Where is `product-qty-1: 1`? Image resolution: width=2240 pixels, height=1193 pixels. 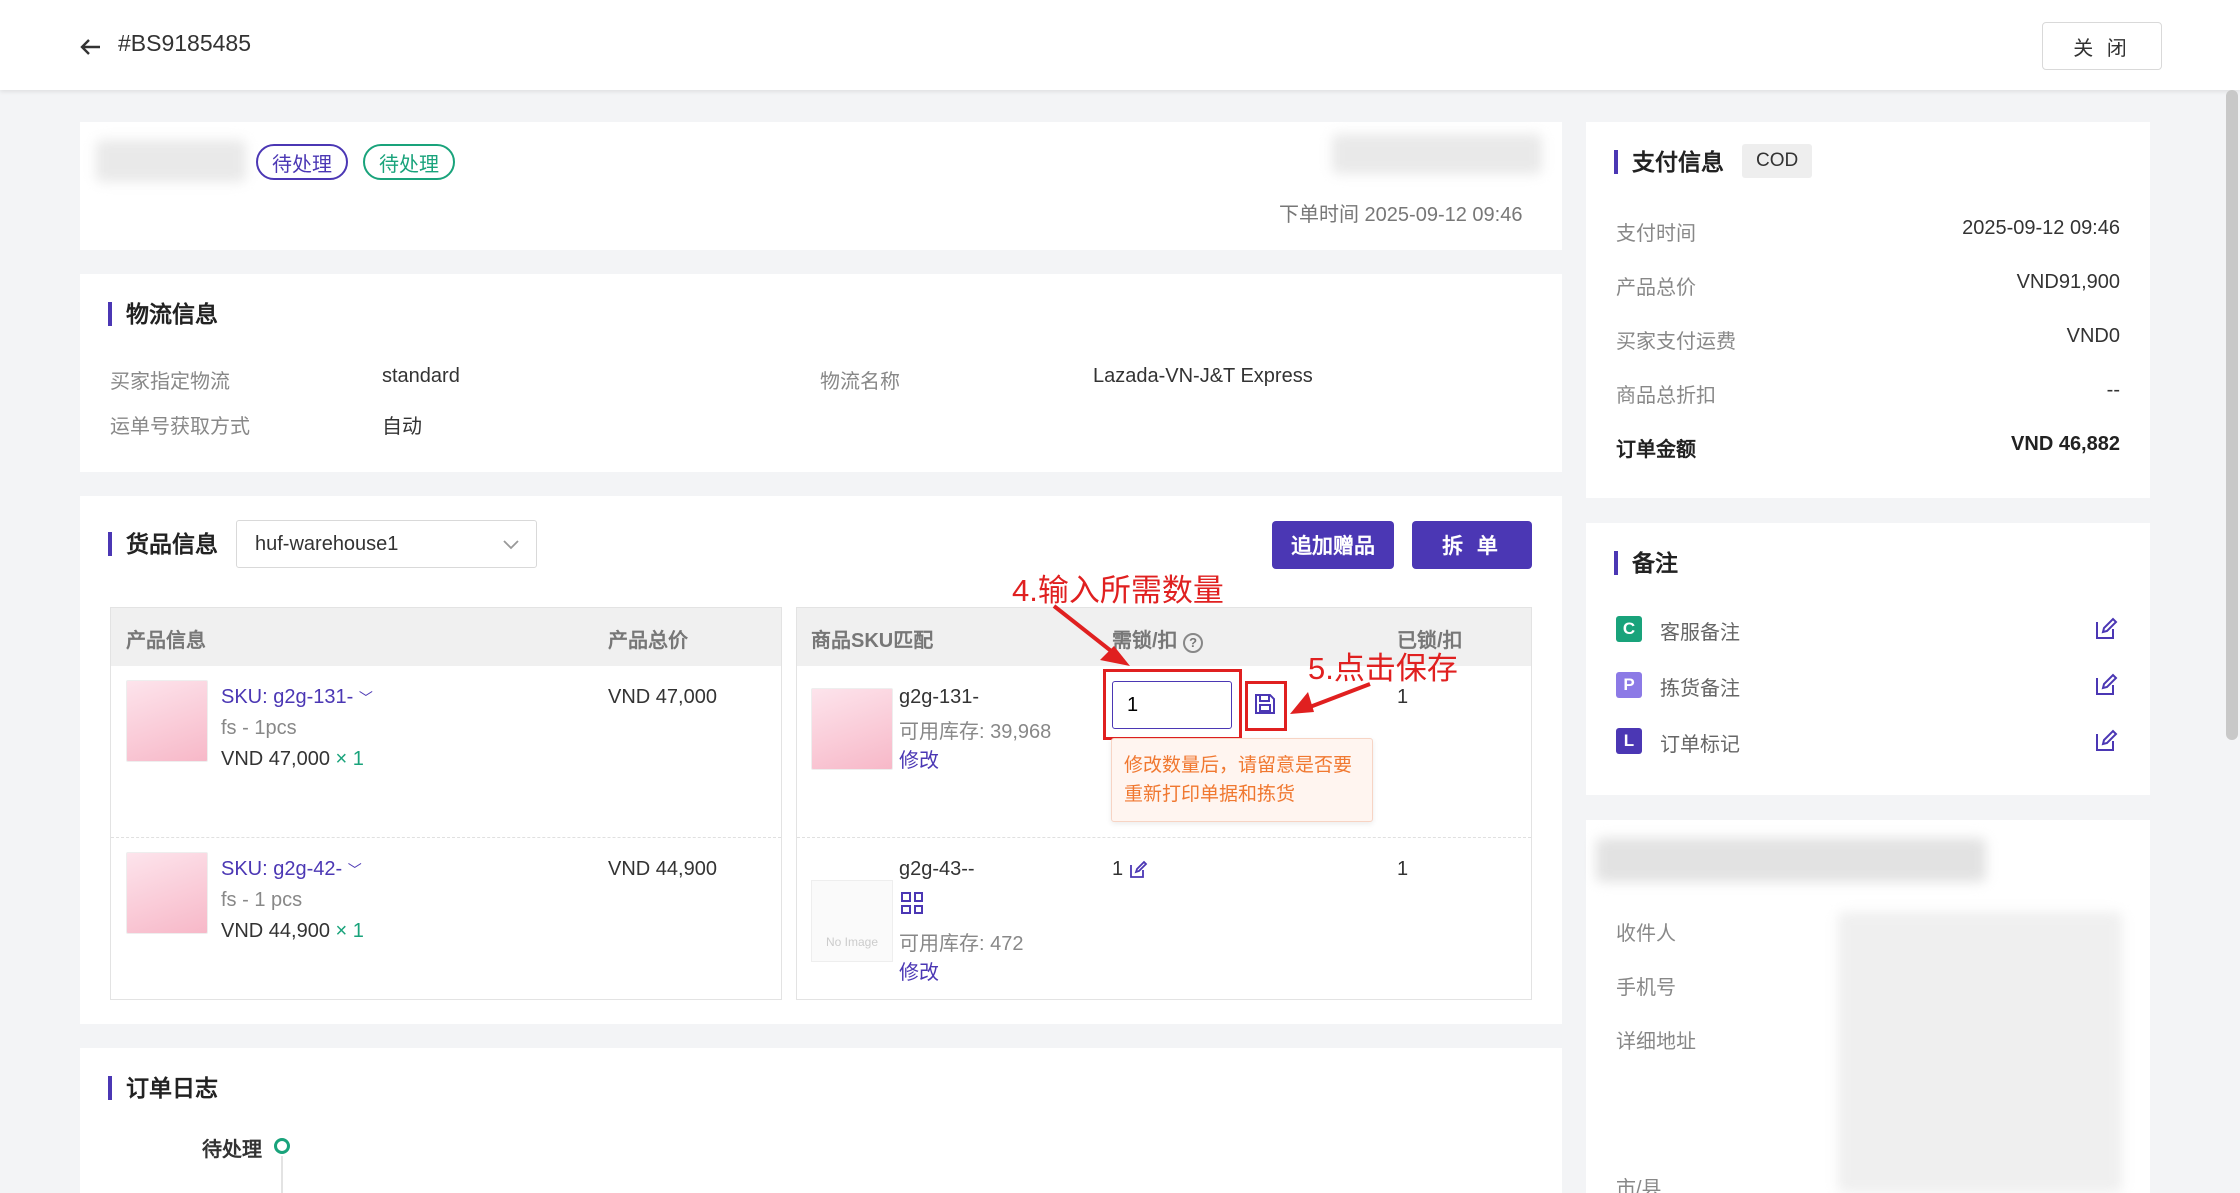
product-qty-1: 1 is located at coordinates (358, 759).